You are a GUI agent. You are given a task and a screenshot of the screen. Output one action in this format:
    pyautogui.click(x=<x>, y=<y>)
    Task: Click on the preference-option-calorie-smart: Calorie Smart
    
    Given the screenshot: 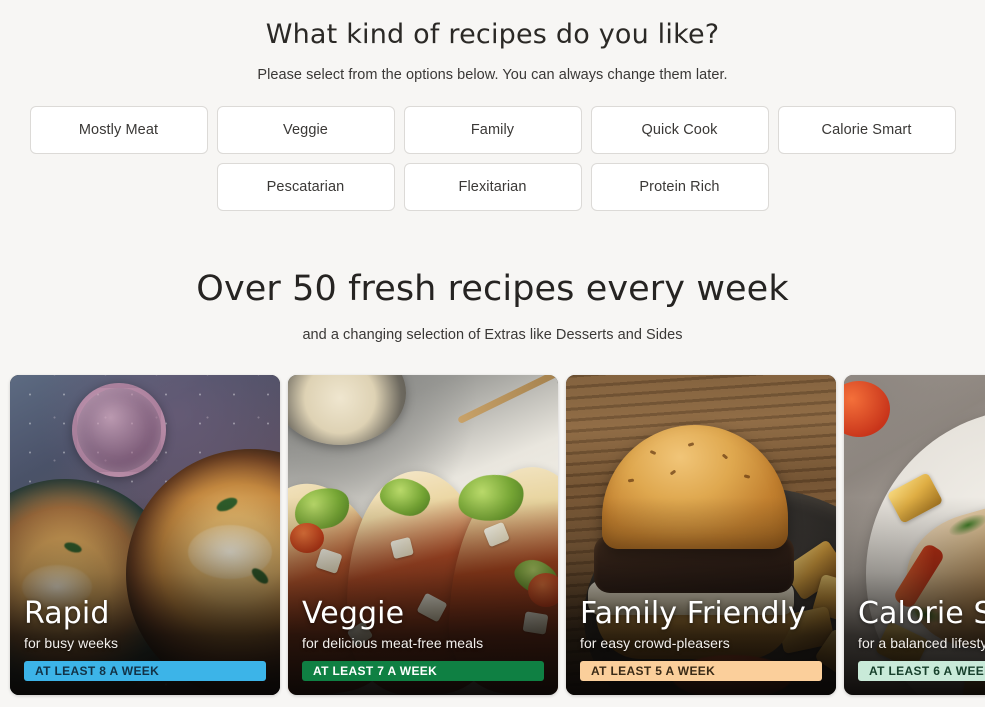 What is the action you would take?
    pyautogui.click(x=866, y=129)
    